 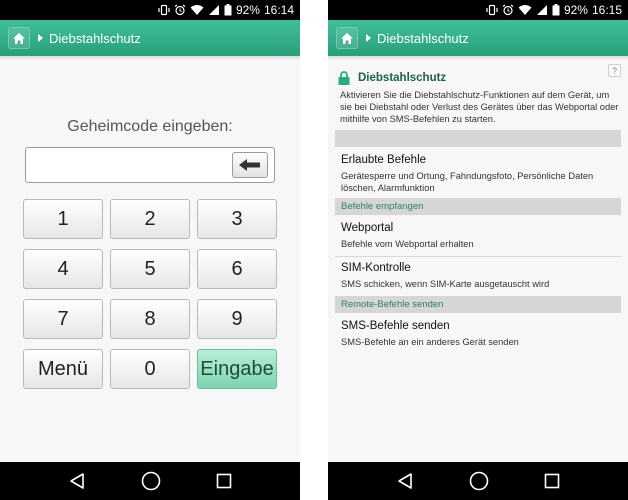 I want to click on intro-header: Diebstahlschutz, so click(x=392, y=78).